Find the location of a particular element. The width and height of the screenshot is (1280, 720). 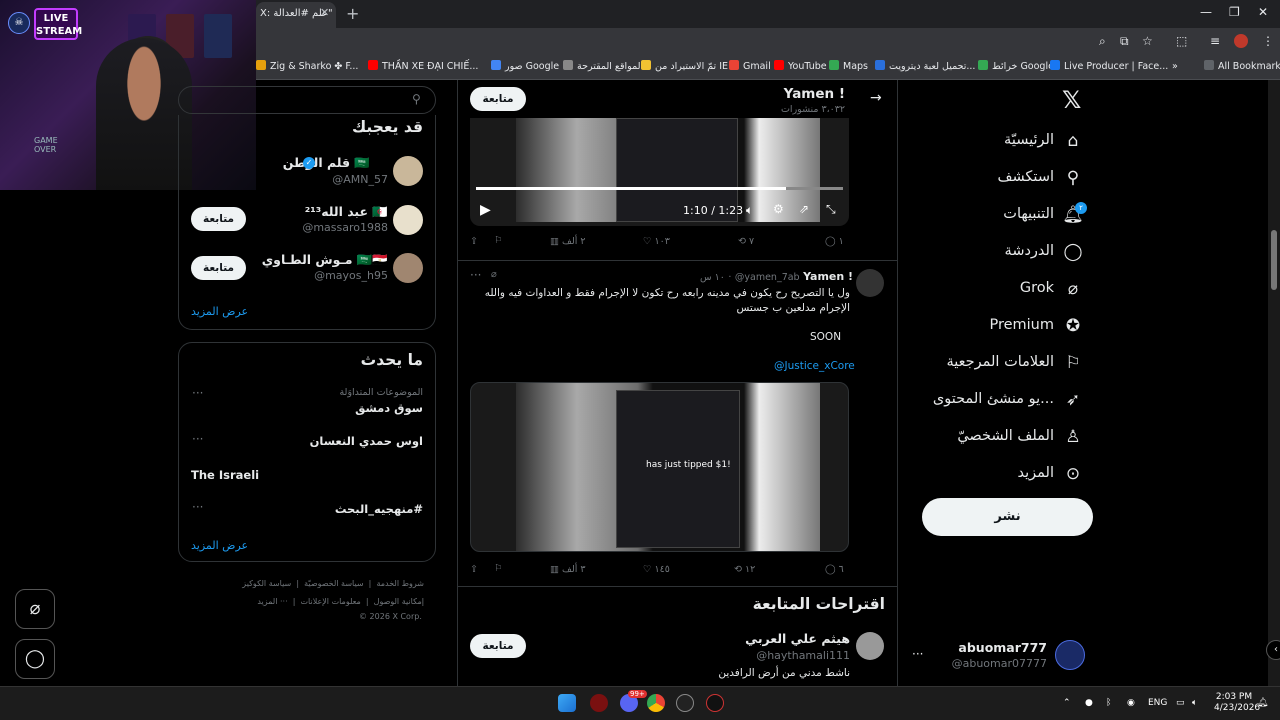

notification-bell-icon: 🔔︎ is located at coordinates (1262, 703).